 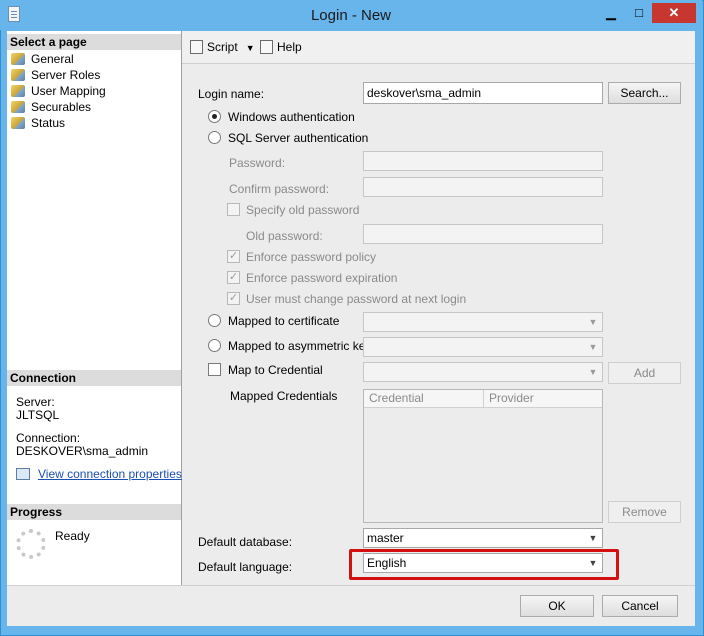 What do you see at coordinates (61, 107) in the screenshot?
I see `page-label: Securables` at bounding box center [61, 107].